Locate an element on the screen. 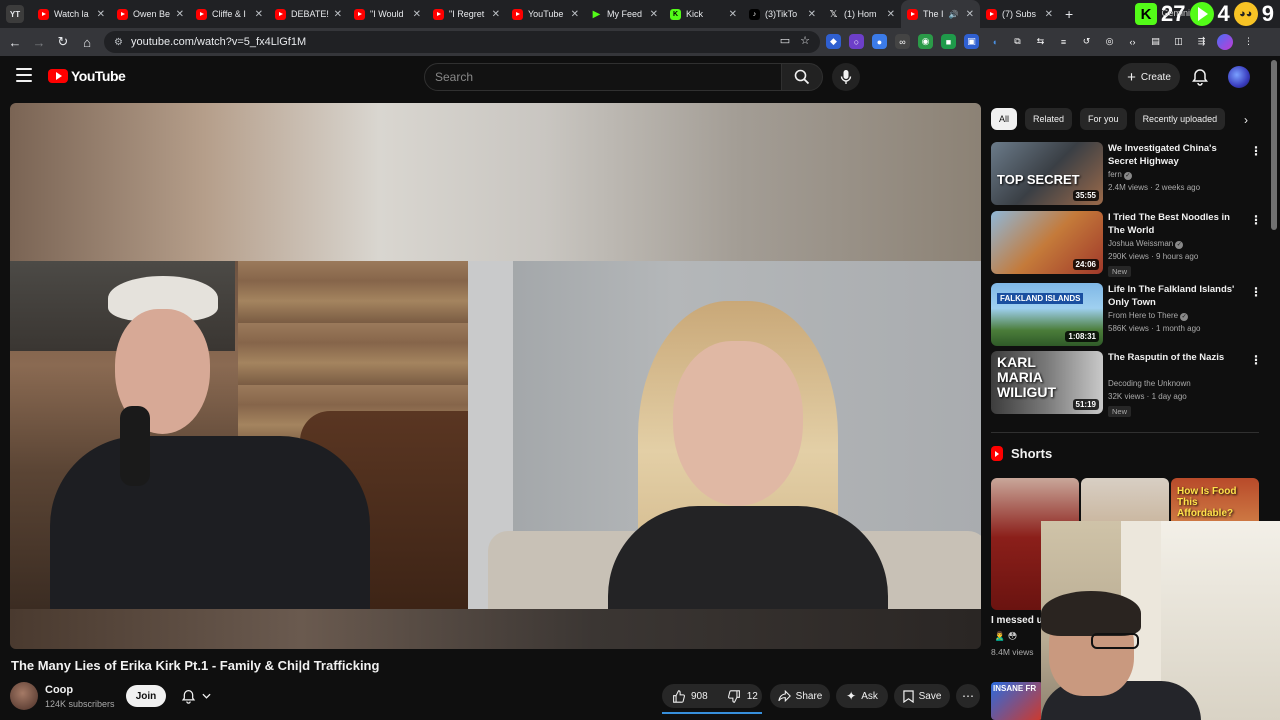 The height and width of the screenshot is (720, 1280). browser-tab: "I Regret ✕ is located at coordinates (466, 14).